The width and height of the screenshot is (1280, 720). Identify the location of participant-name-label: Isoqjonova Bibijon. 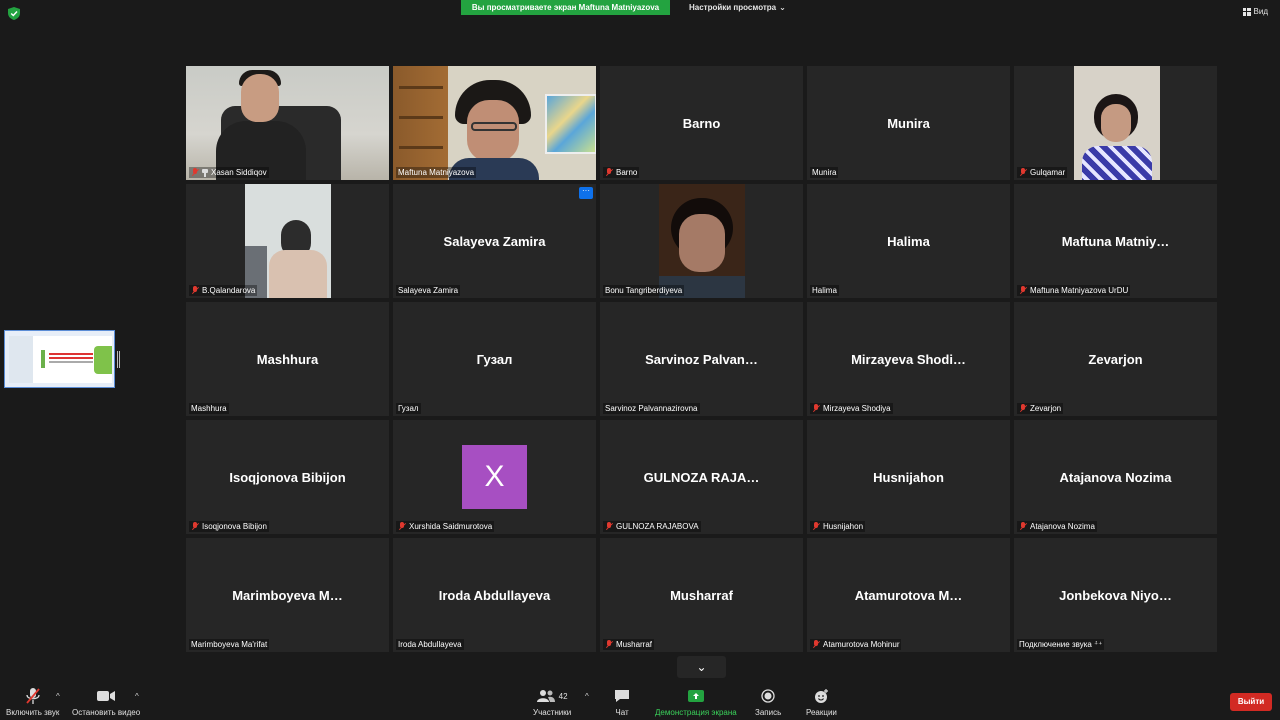
(229, 526).